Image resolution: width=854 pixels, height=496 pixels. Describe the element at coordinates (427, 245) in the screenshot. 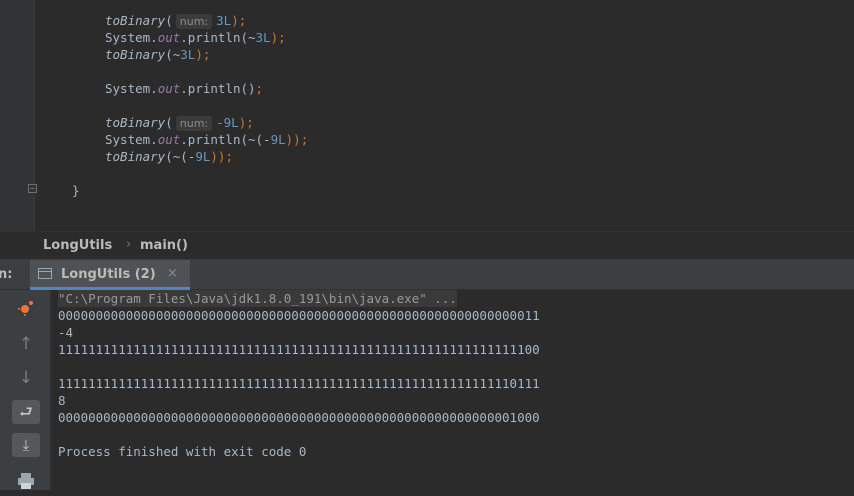

I see `breadcrumb: LongUtils › main()` at that location.